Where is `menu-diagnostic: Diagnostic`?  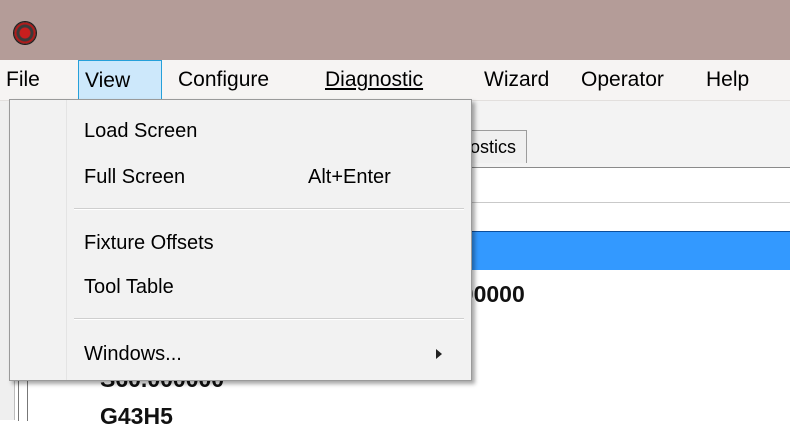 menu-diagnostic: Diagnostic is located at coordinates (374, 80).